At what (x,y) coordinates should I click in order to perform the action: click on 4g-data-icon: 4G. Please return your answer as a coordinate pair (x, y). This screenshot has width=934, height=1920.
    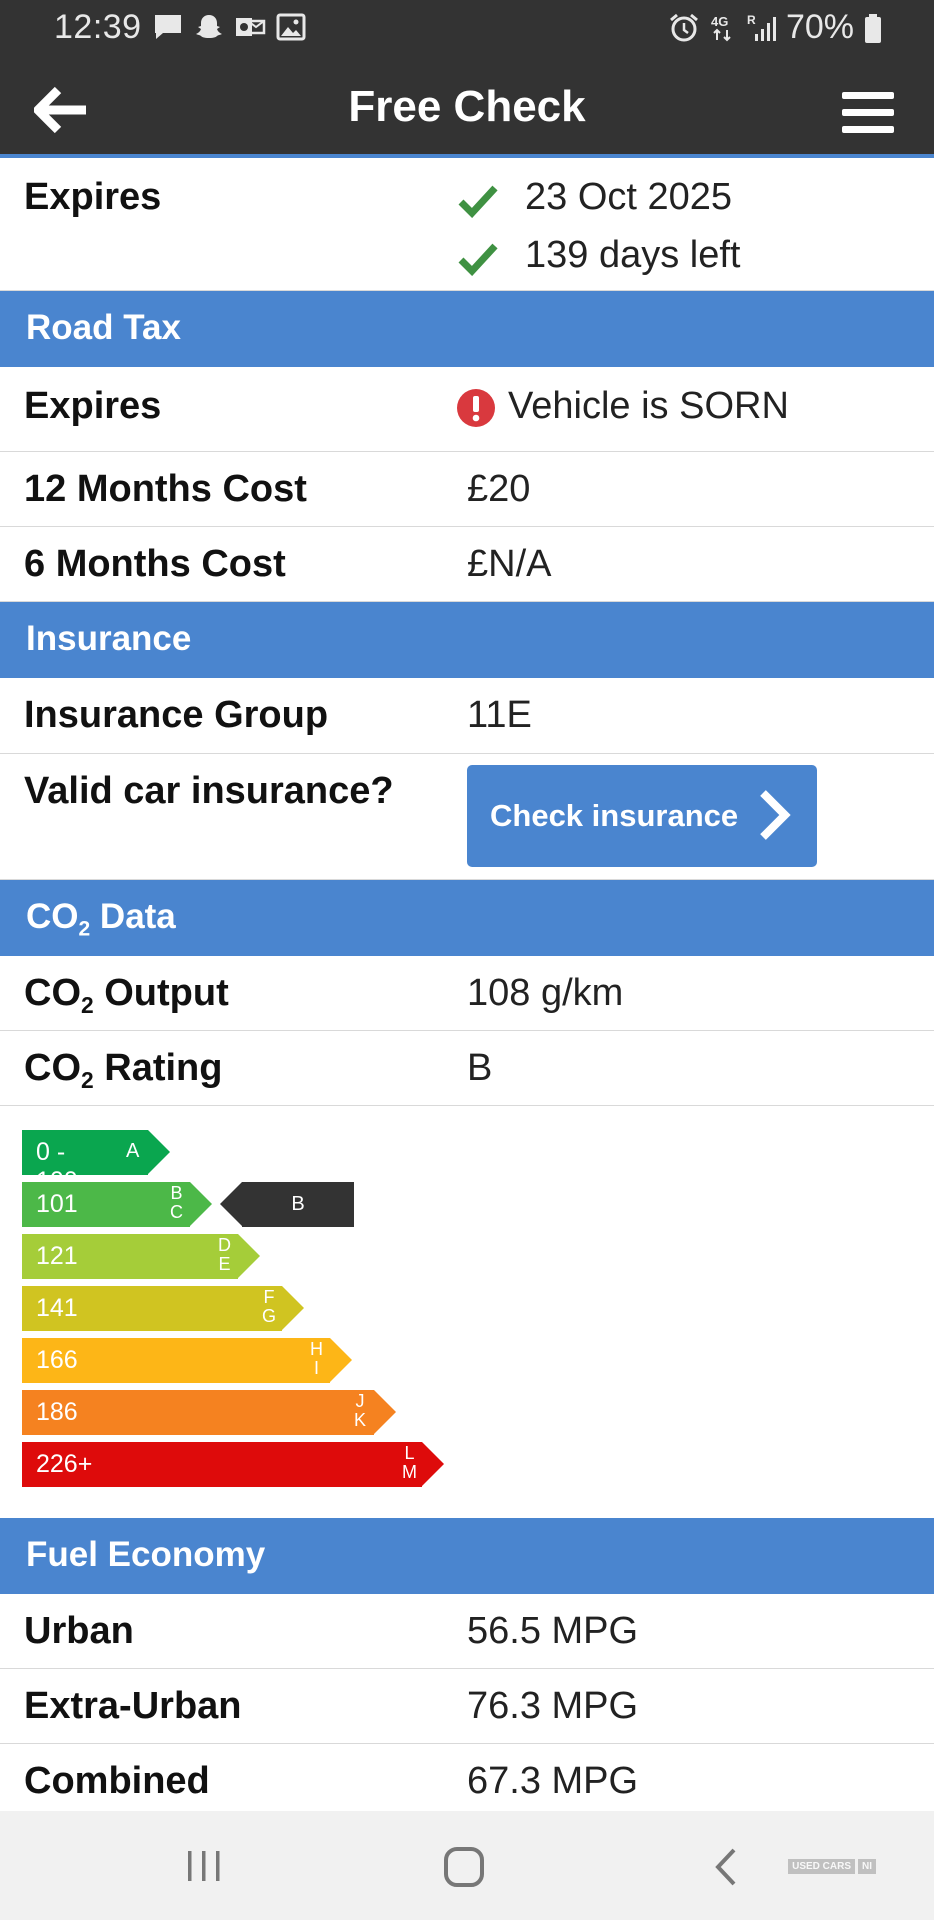
    Looking at the image, I should click on (721, 27).